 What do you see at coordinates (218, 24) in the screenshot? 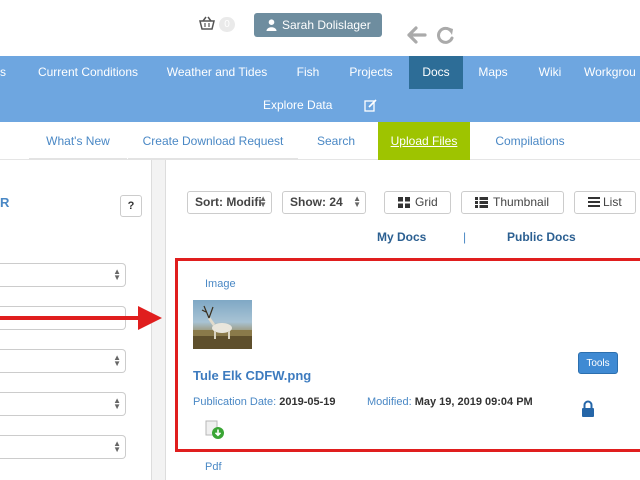
I see `cart-button: 0` at bounding box center [218, 24].